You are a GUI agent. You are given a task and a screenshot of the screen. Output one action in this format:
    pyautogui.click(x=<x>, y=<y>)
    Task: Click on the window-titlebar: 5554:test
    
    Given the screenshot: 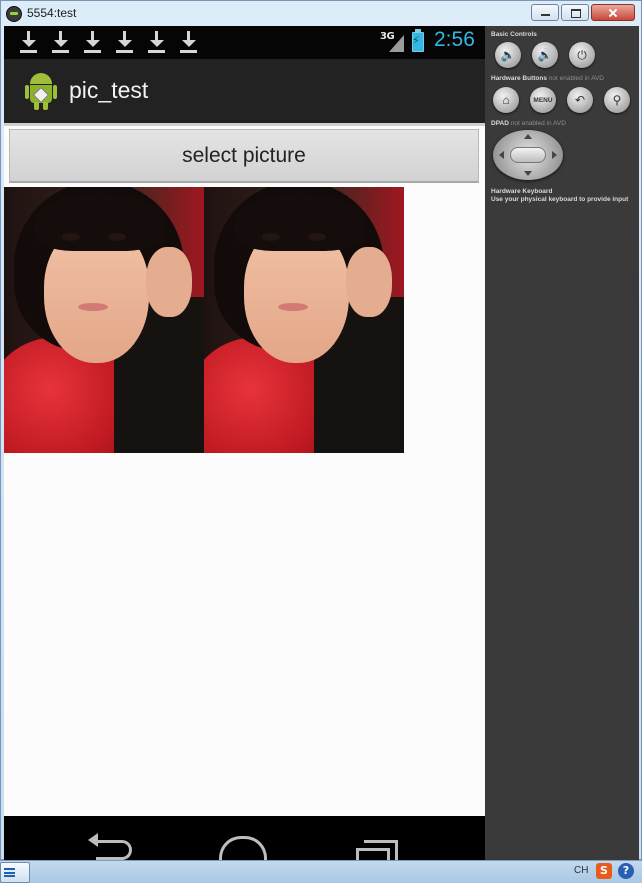 What is the action you would take?
    pyautogui.click(x=321, y=13)
    